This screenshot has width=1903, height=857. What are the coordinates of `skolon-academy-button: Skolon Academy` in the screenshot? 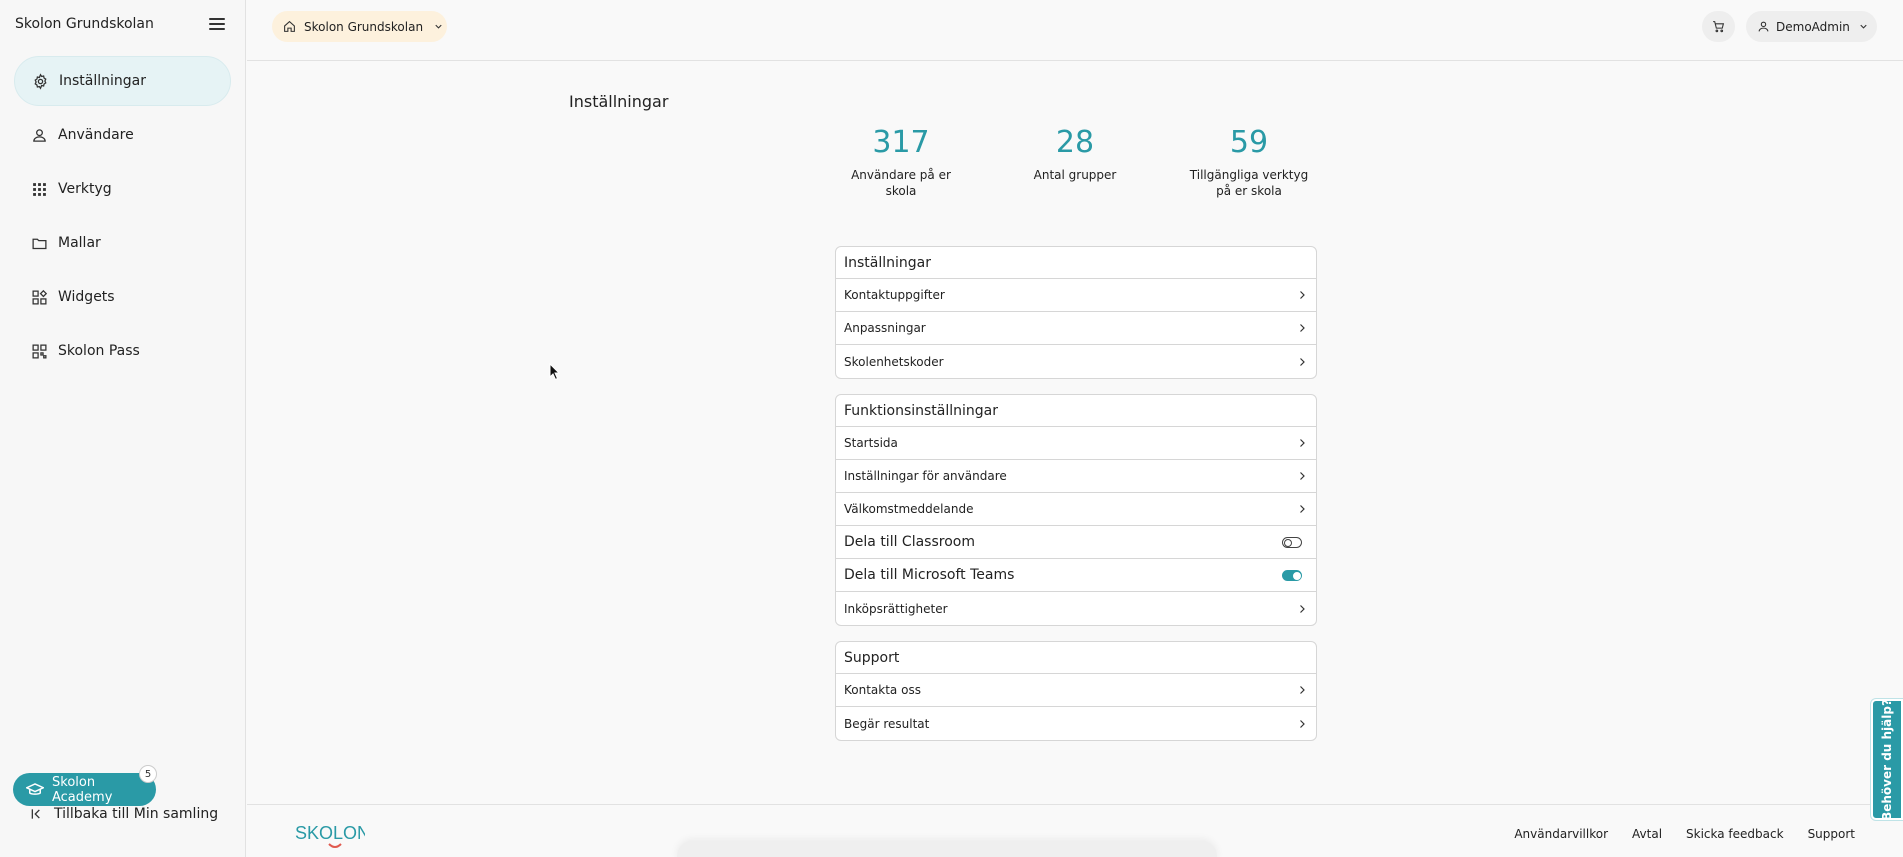 It's located at (84, 789).